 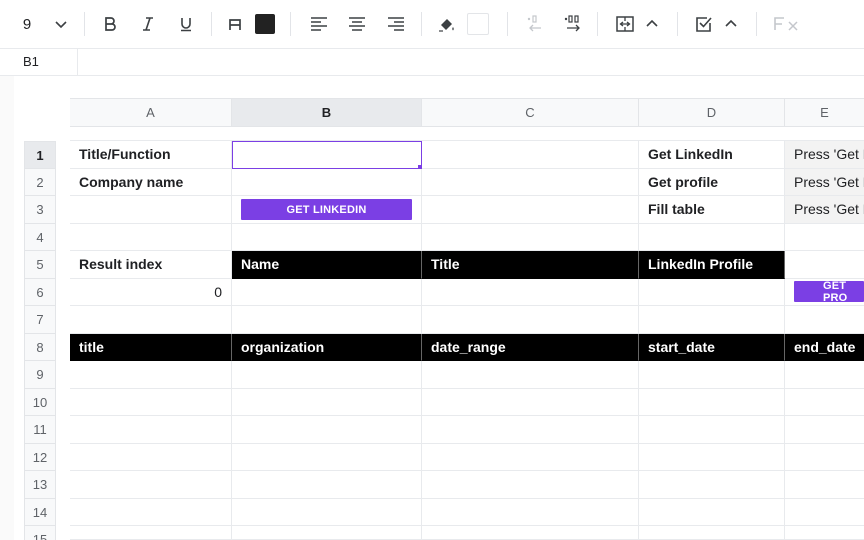 I want to click on column-header-e: E, so click(x=824, y=112).